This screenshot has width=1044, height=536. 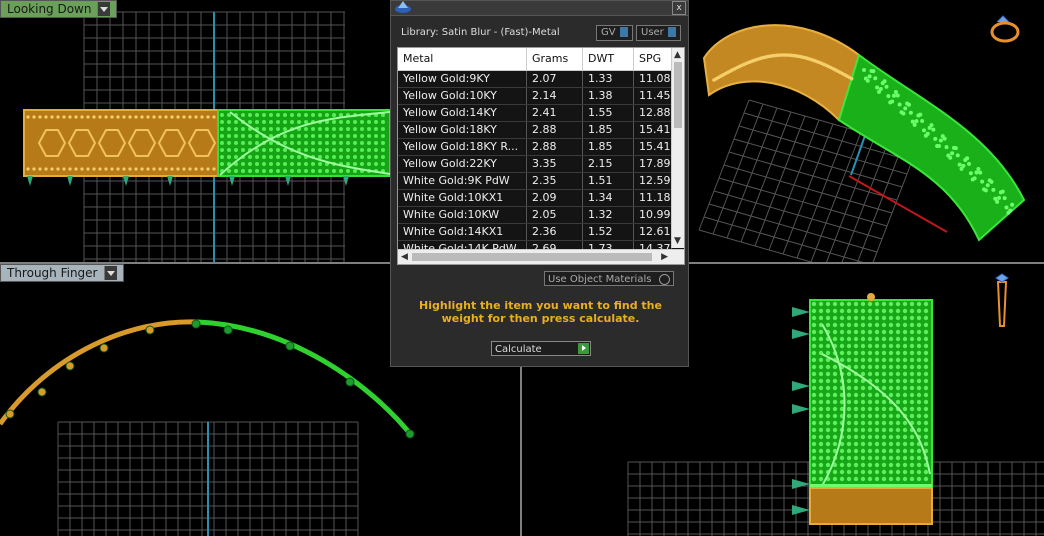 I want to click on table-row: White Gold:10KW 2.05 1.32 10.99, so click(x=541, y=215).